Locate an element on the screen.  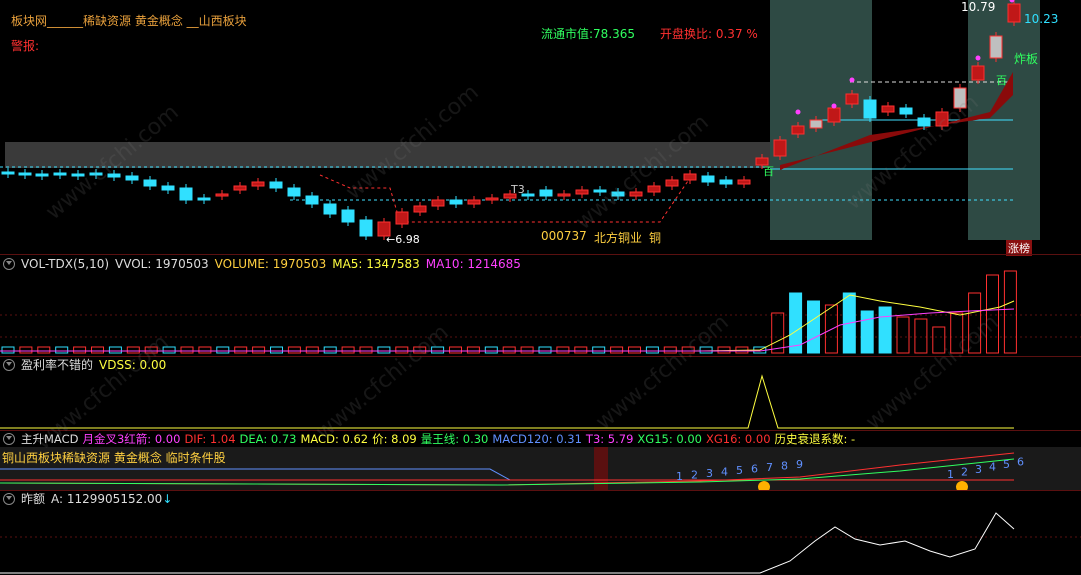
stock-short: 铜 is located at coordinates (655, 238).